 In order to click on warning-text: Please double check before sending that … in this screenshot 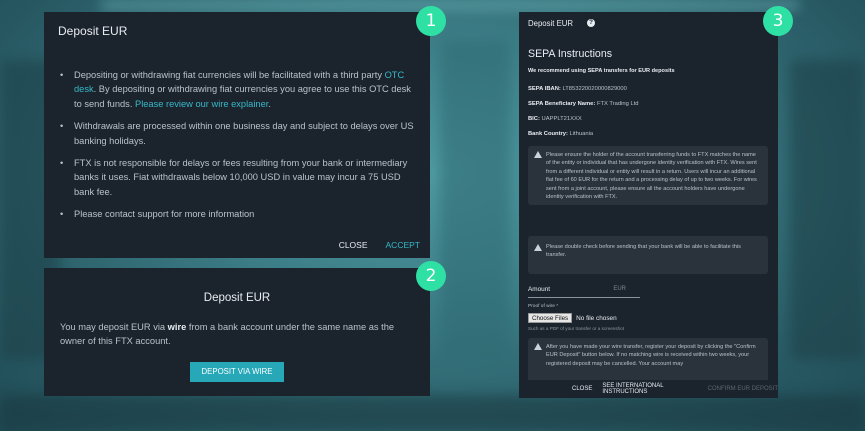, I will do `click(643, 251)`.